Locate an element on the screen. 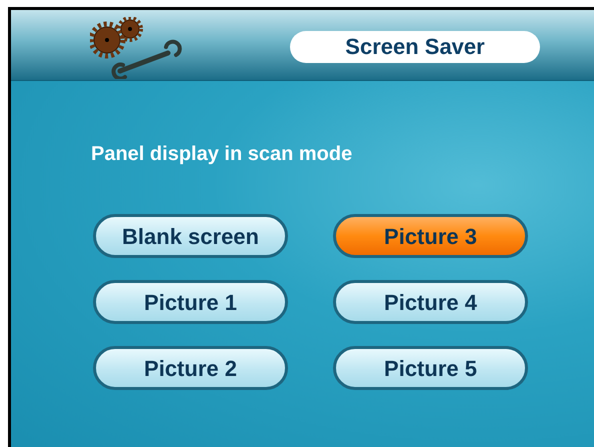 Image resolution: width=594 pixels, height=447 pixels. option-button: Picture 3 is located at coordinates (430, 236).